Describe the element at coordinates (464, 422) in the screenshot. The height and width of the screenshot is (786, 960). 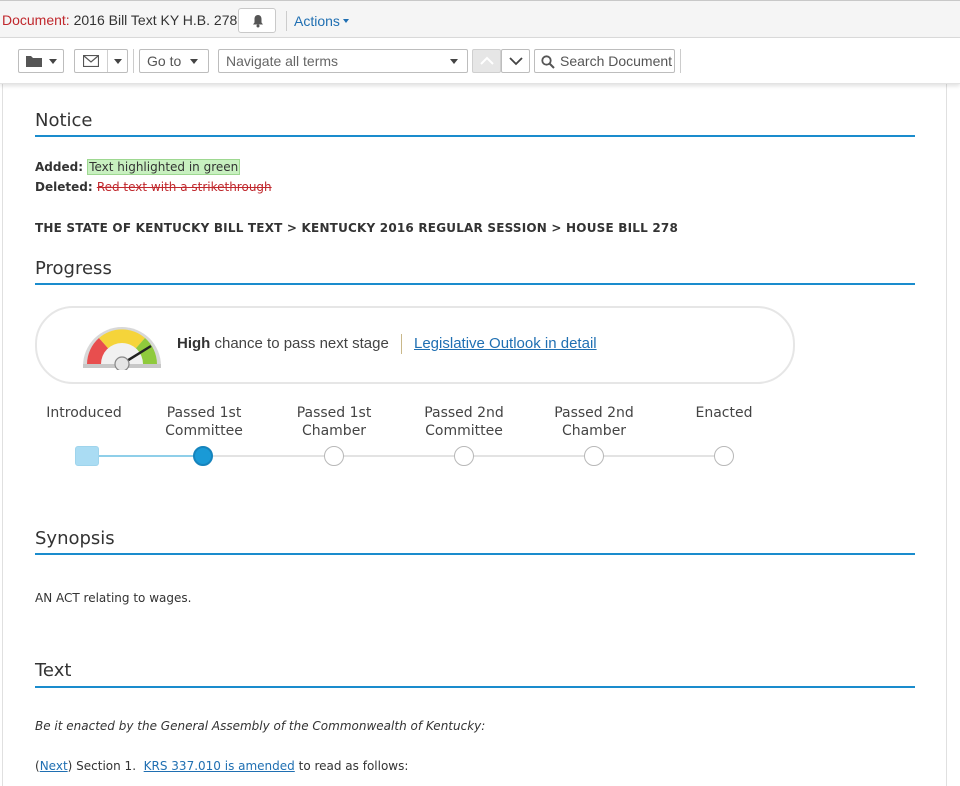
I see `stage-label-passed-2nd-committee: Passed 2nd Committee` at that location.